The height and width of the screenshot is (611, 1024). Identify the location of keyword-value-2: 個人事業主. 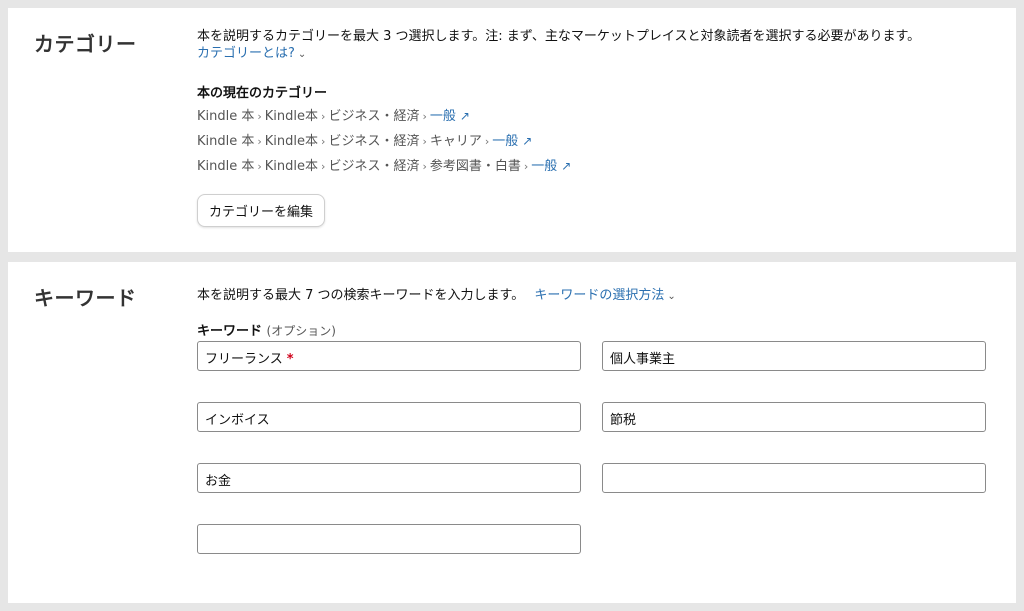
(643, 359).